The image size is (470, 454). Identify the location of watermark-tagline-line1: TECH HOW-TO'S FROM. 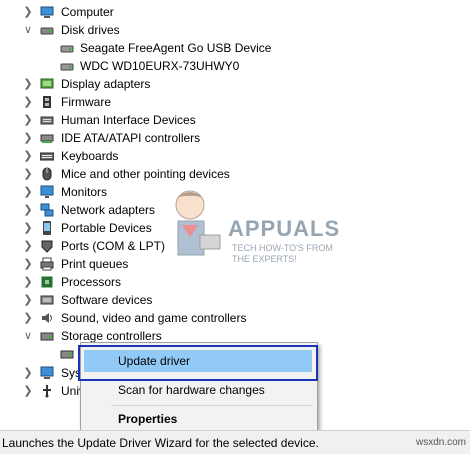
(282, 248).